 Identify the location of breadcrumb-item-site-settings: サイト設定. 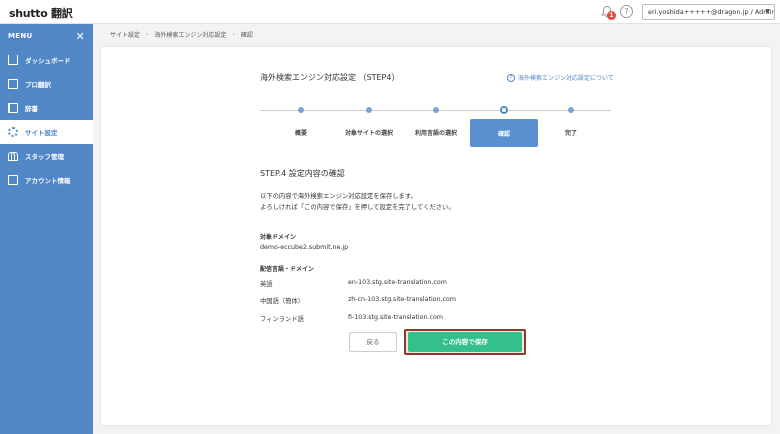
(125, 34).